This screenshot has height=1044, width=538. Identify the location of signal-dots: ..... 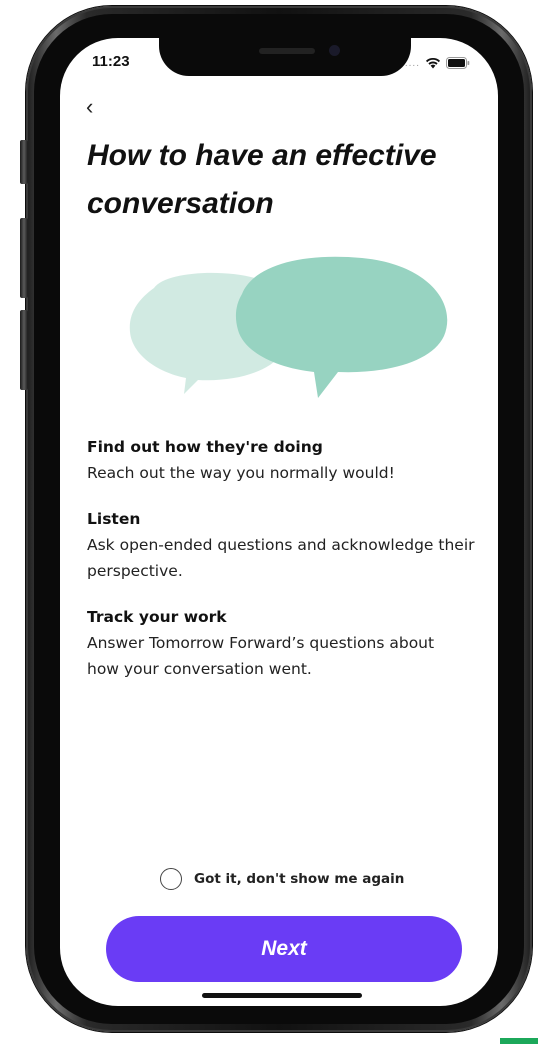
(412, 63).